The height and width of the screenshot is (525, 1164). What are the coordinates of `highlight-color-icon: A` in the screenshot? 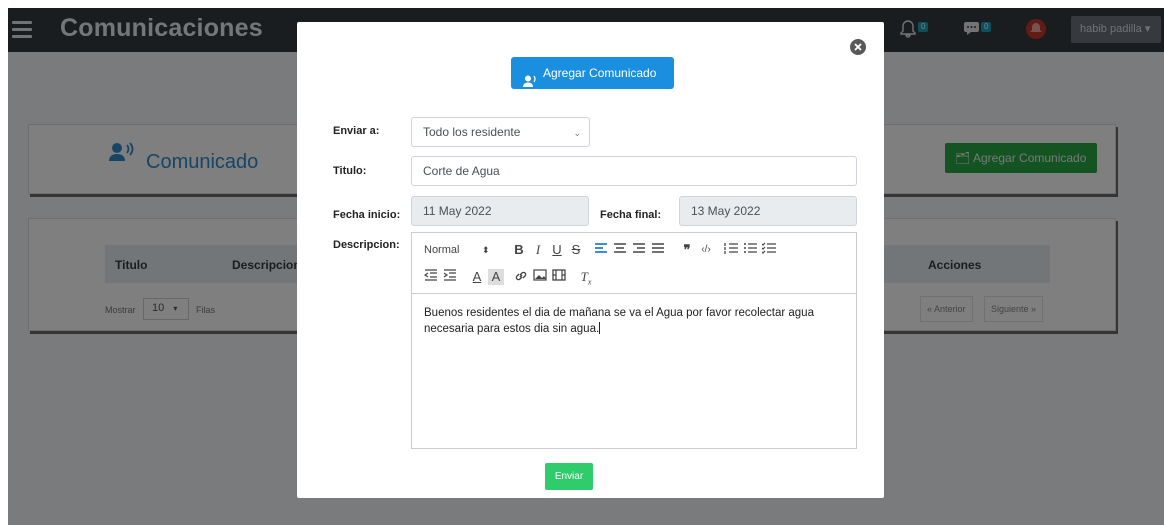 It's located at (496, 277).